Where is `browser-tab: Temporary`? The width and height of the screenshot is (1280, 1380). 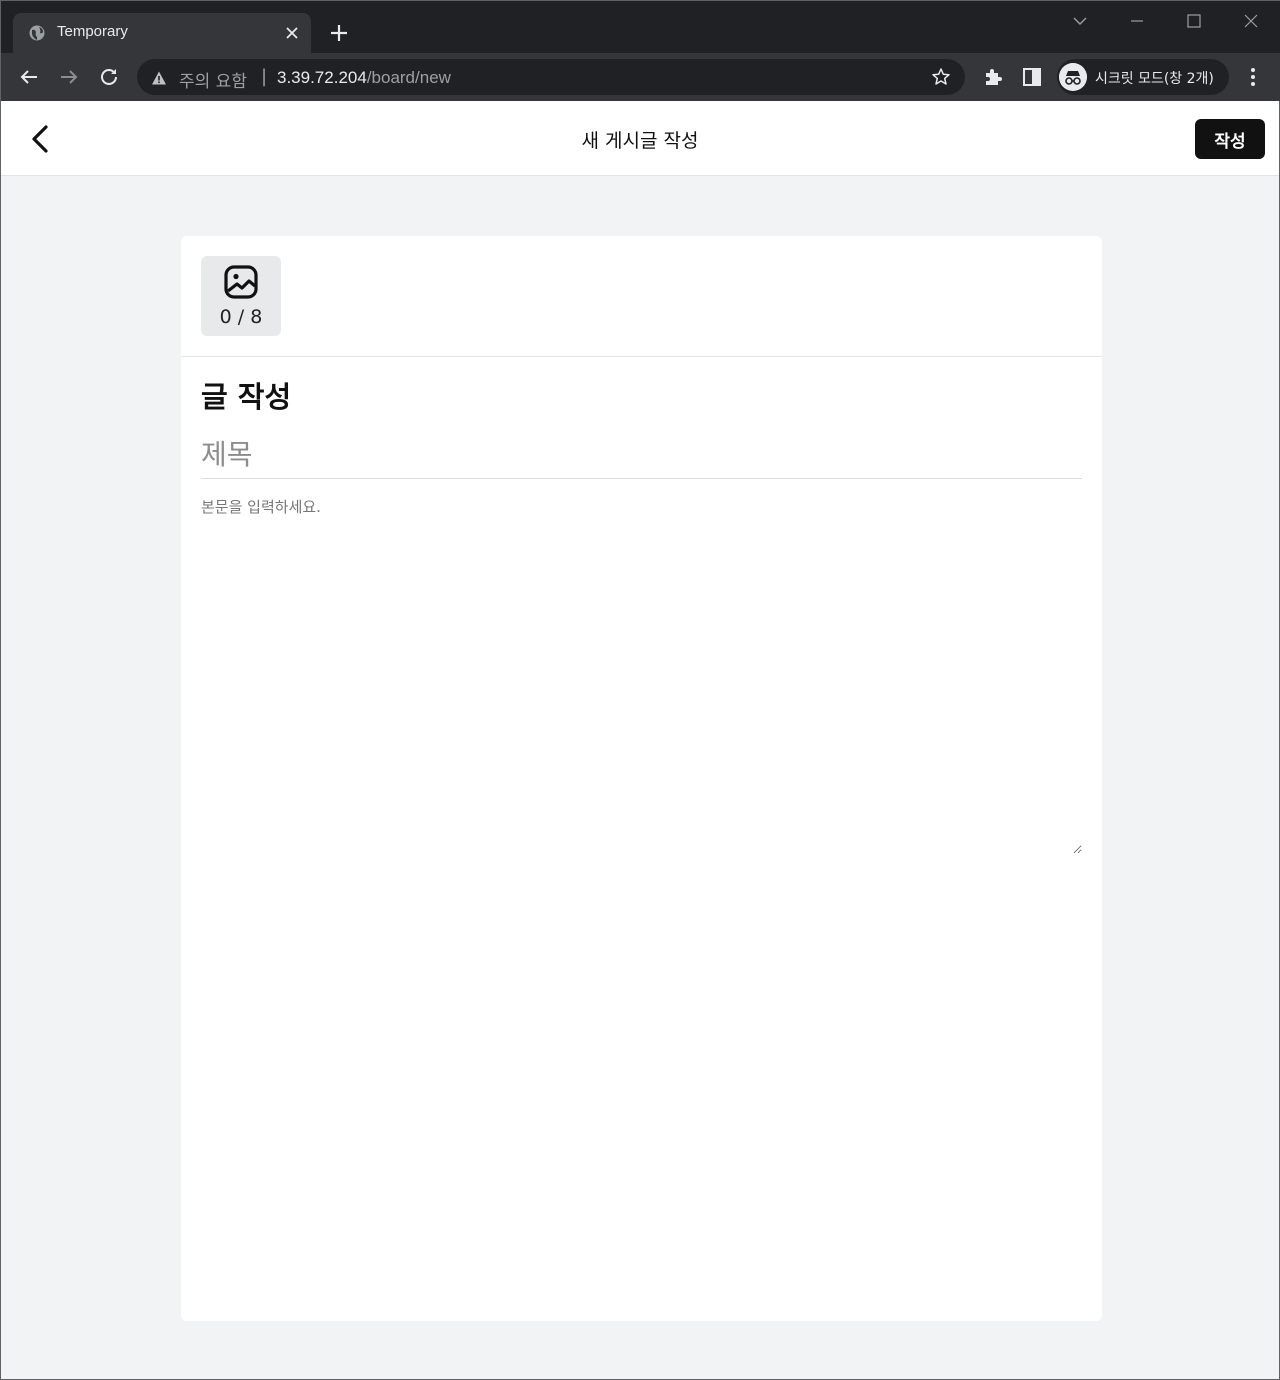
browser-tab: Temporary is located at coordinates (162, 33).